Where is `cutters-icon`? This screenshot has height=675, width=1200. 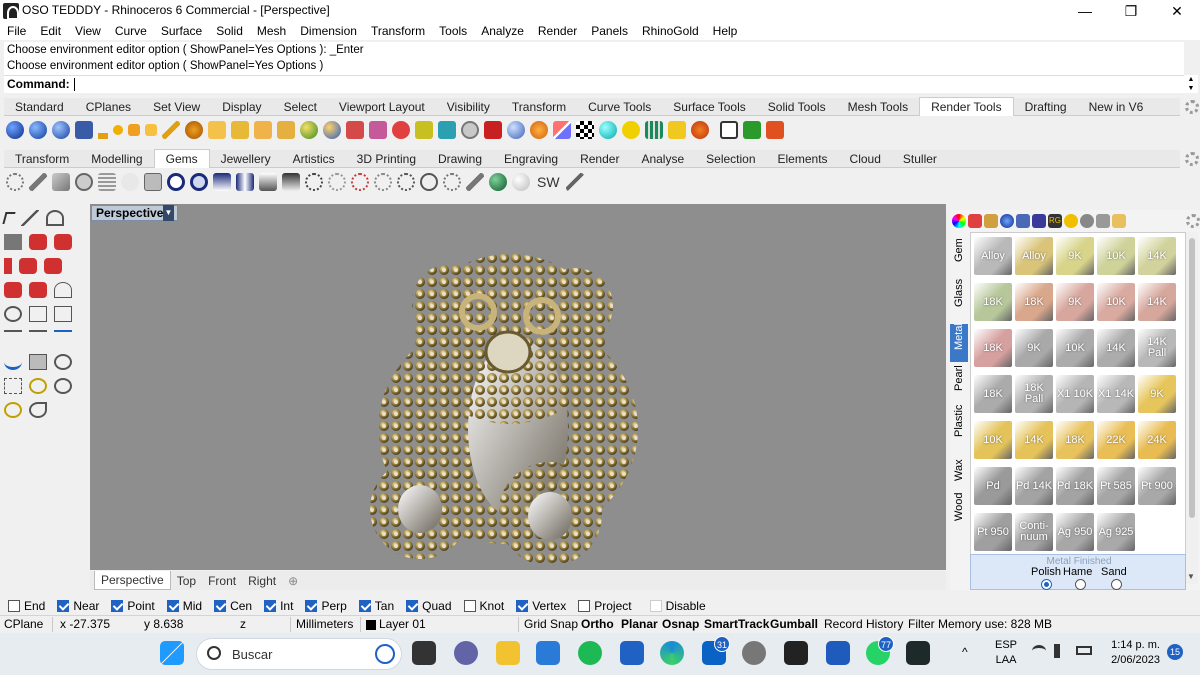 cutters-icon is located at coordinates (245, 182).